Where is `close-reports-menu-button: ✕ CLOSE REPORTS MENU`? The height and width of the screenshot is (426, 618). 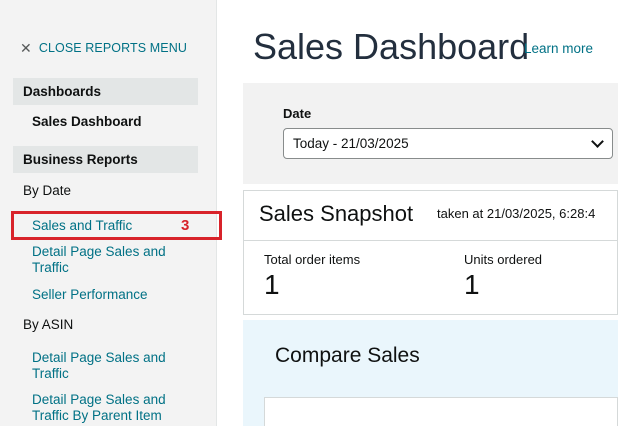 close-reports-menu-button: ✕ CLOSE REPORTS MENU is located at coordinates (103, 48).